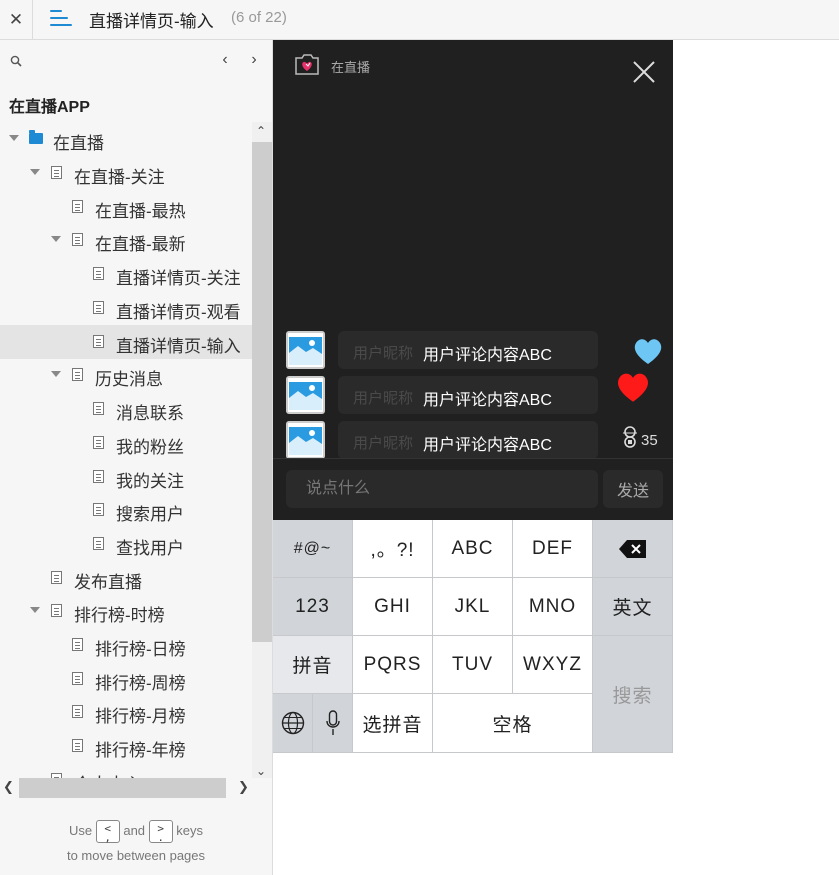 The height and width of the screenshot is (875, 839). What do you see at coordinates (644, 72) in the screenshot?
I see `close-icon` at bounding box center [644, 72].